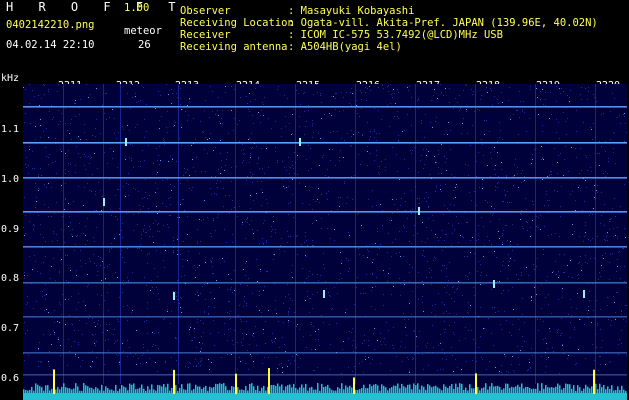  I want to click on antenna-value: : A504HB(yagi 4el), so click(345, 47).